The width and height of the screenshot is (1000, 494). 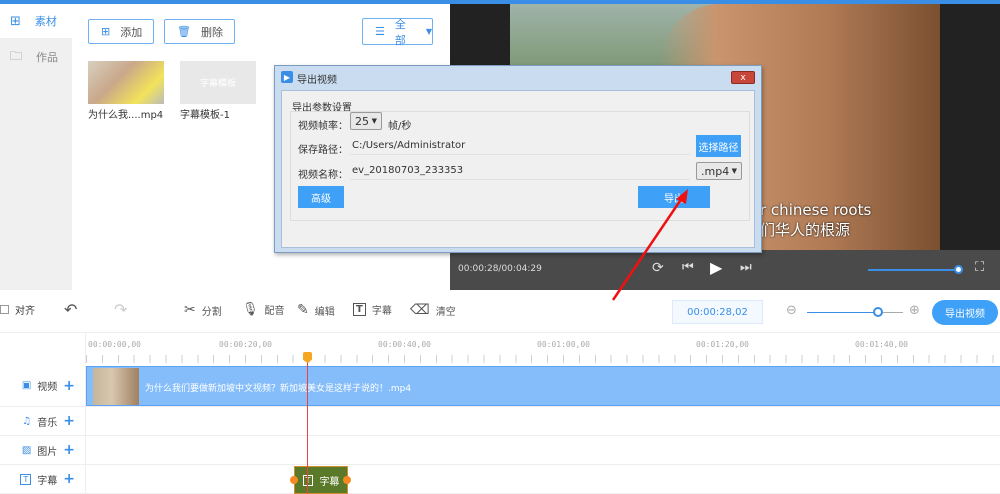 I want to click on media-thumbnail-subtitle-template: 字幕模板, so click(x=218, y=82).